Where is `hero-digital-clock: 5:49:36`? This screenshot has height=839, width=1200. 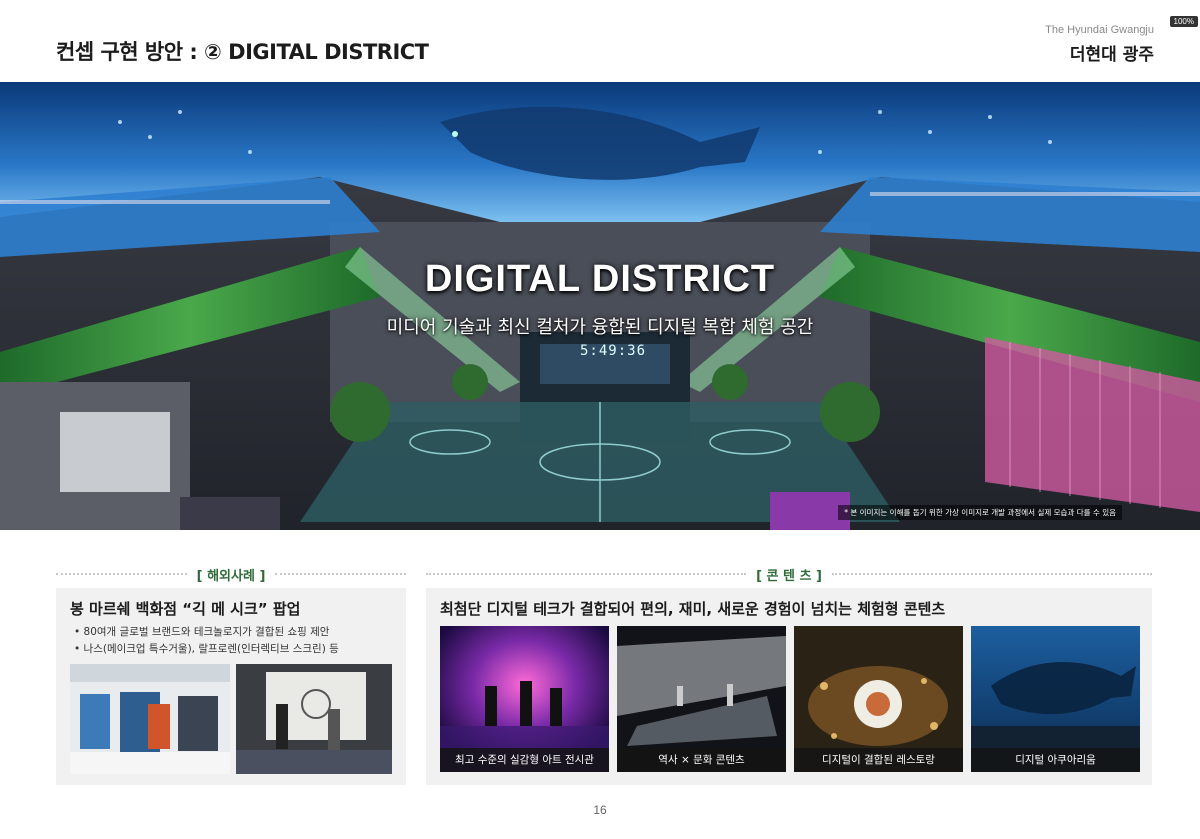 hero-digital-clock: 5:49:36 is located at coordinates (613, 351).